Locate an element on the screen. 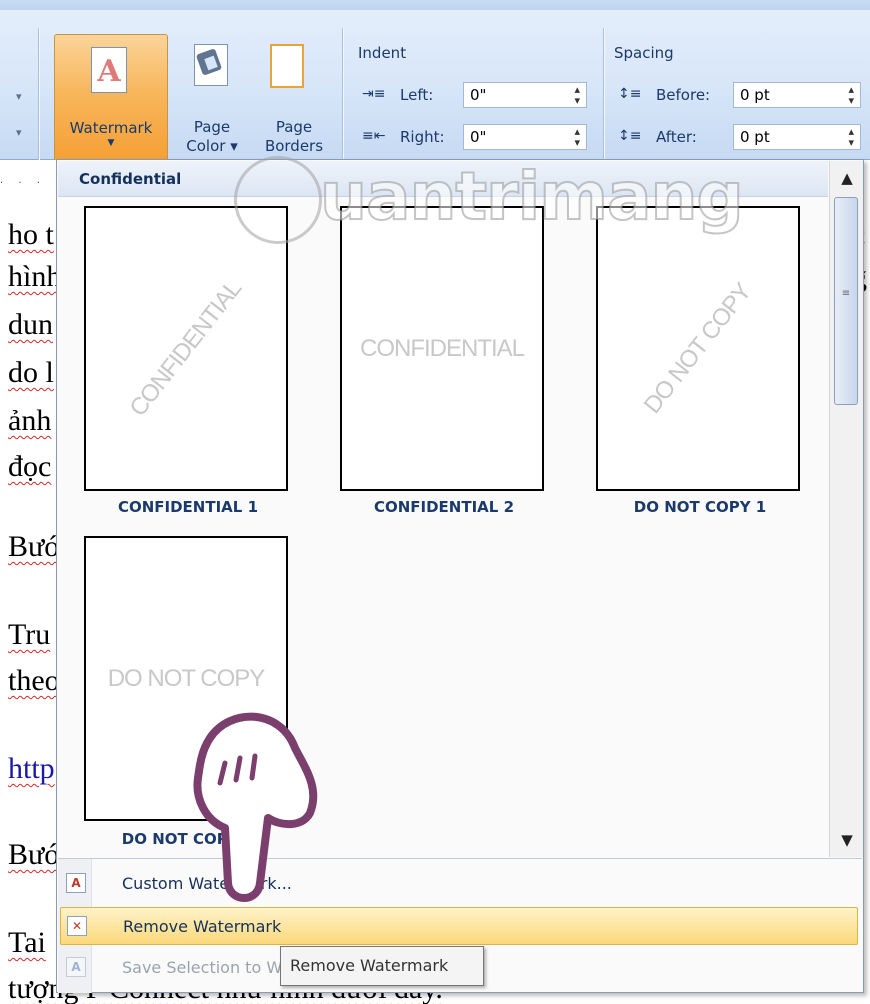  page-borders-button: Page Borders is located at coordinates (294, 99).